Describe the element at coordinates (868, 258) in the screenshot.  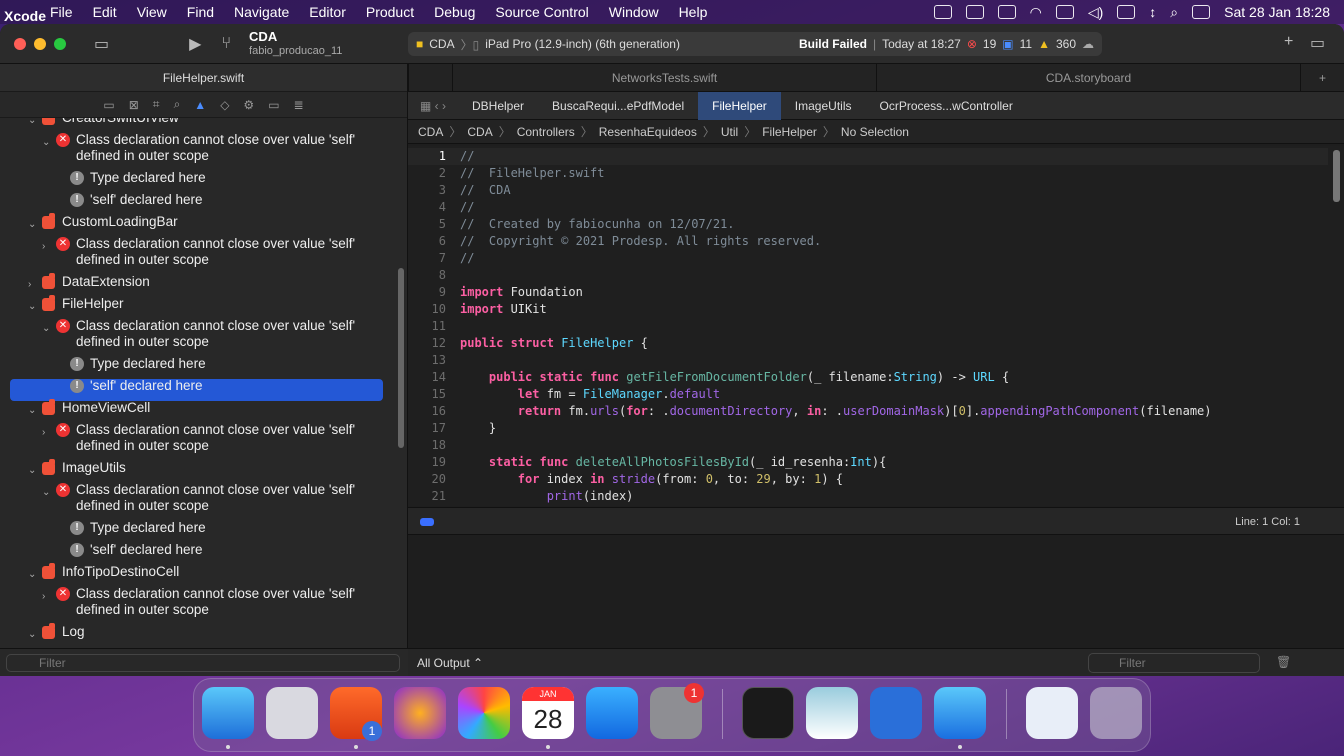
I see `code-line: 7 //` at that location.